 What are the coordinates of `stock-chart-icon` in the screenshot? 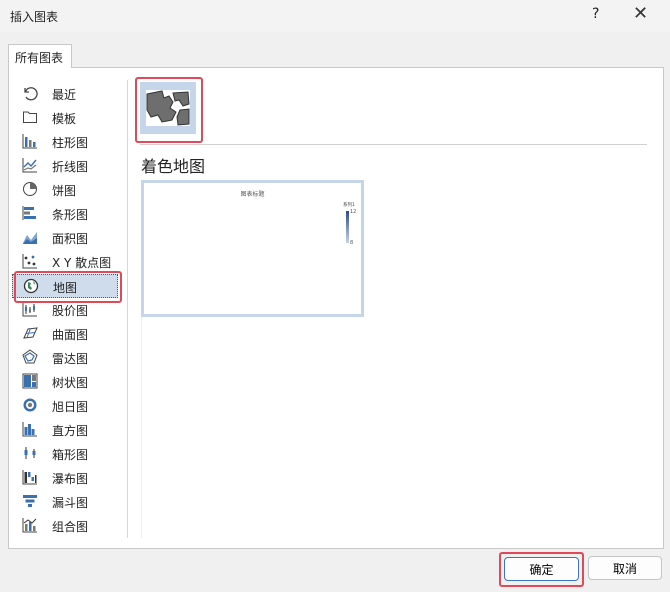 It's located at (29, 309).